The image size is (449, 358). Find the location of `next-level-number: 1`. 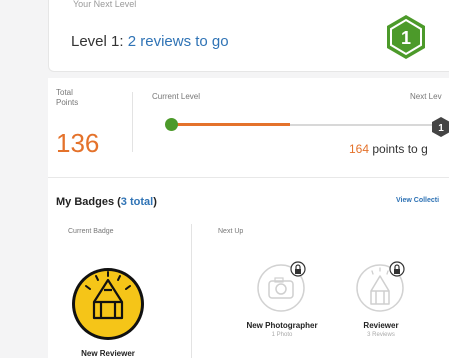

next-level-number: 1 is located at coordinates (441, 128).